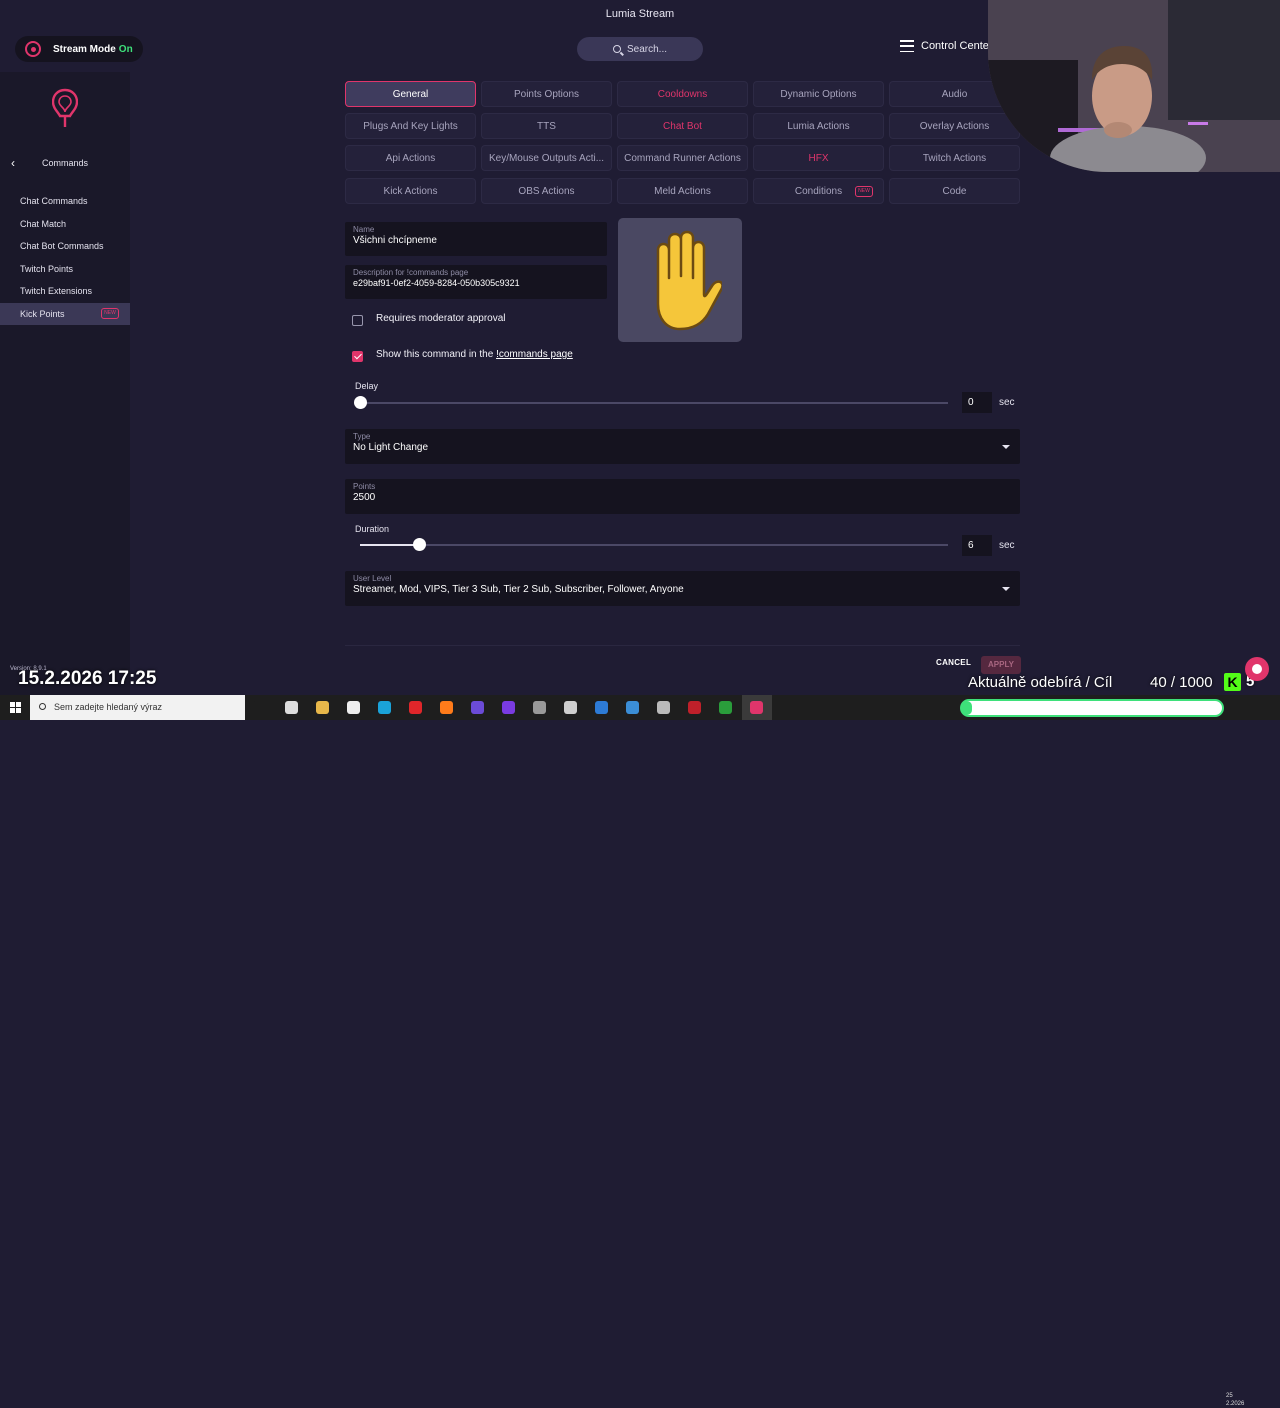  I want to click on goal-progress-bar, so click(1092, 708).